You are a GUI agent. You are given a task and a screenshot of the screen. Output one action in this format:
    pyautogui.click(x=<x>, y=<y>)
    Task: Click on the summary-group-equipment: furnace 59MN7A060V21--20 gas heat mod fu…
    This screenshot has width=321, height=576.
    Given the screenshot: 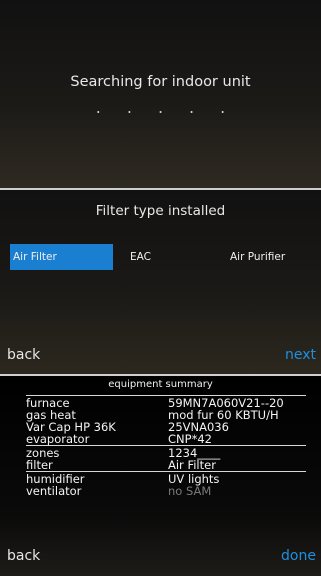 What is the action you would take?
    pyautogui.click(x=166, y=420)
    